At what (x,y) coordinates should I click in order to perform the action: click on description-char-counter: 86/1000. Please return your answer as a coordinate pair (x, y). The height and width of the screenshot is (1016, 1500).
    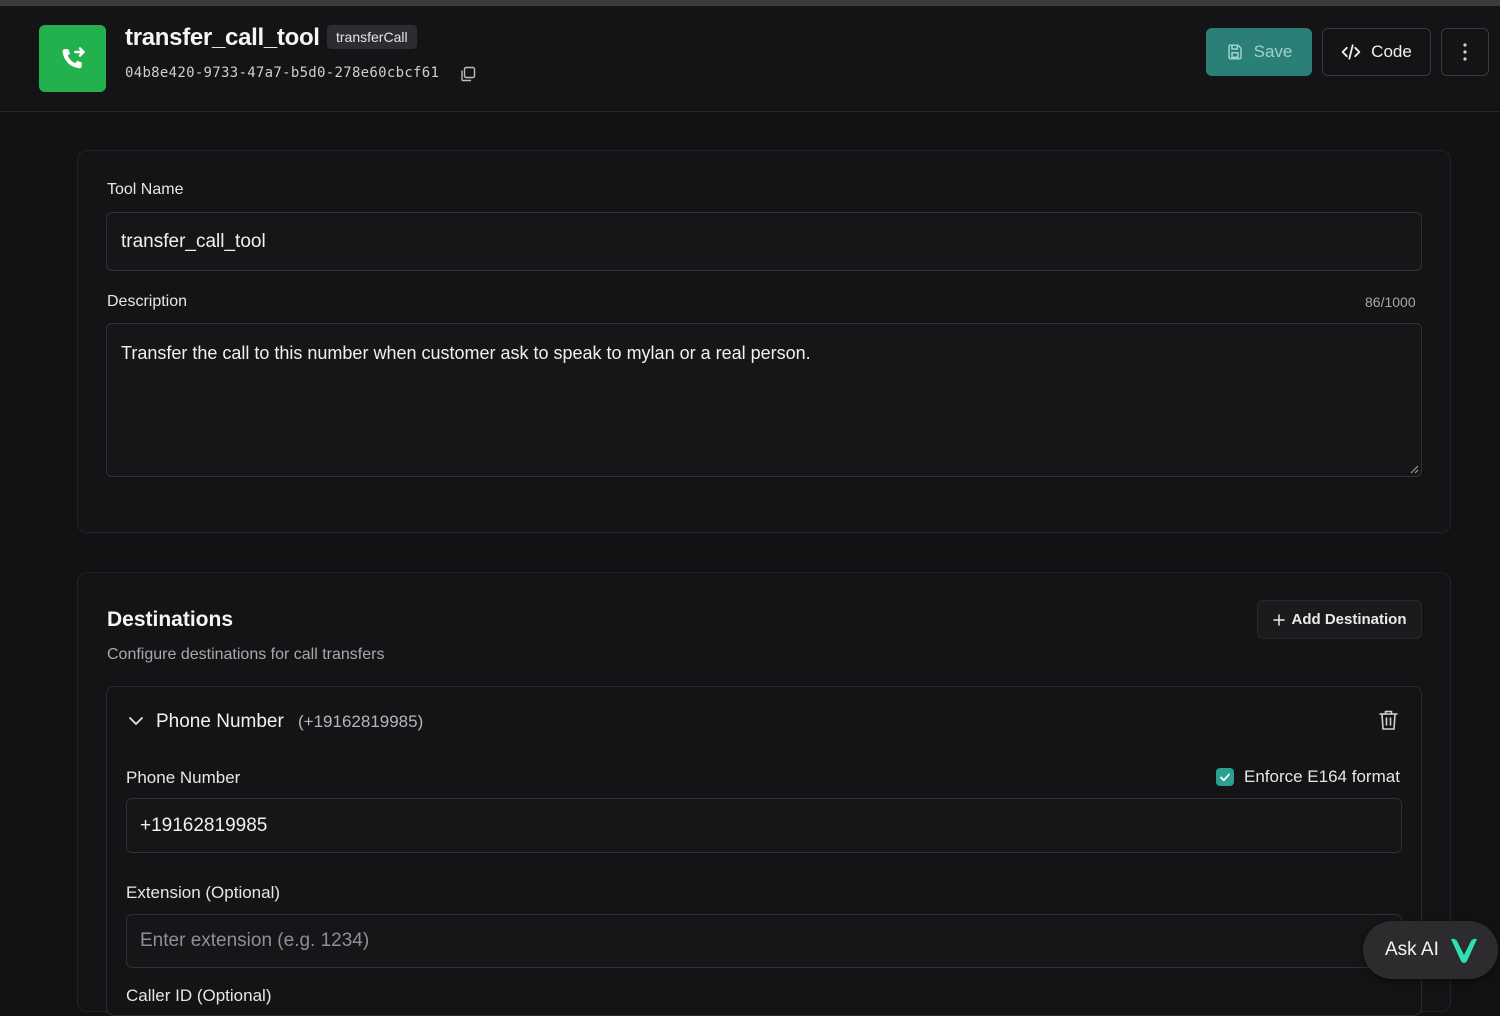
    Looking at the image, I should click on (1390, 302).